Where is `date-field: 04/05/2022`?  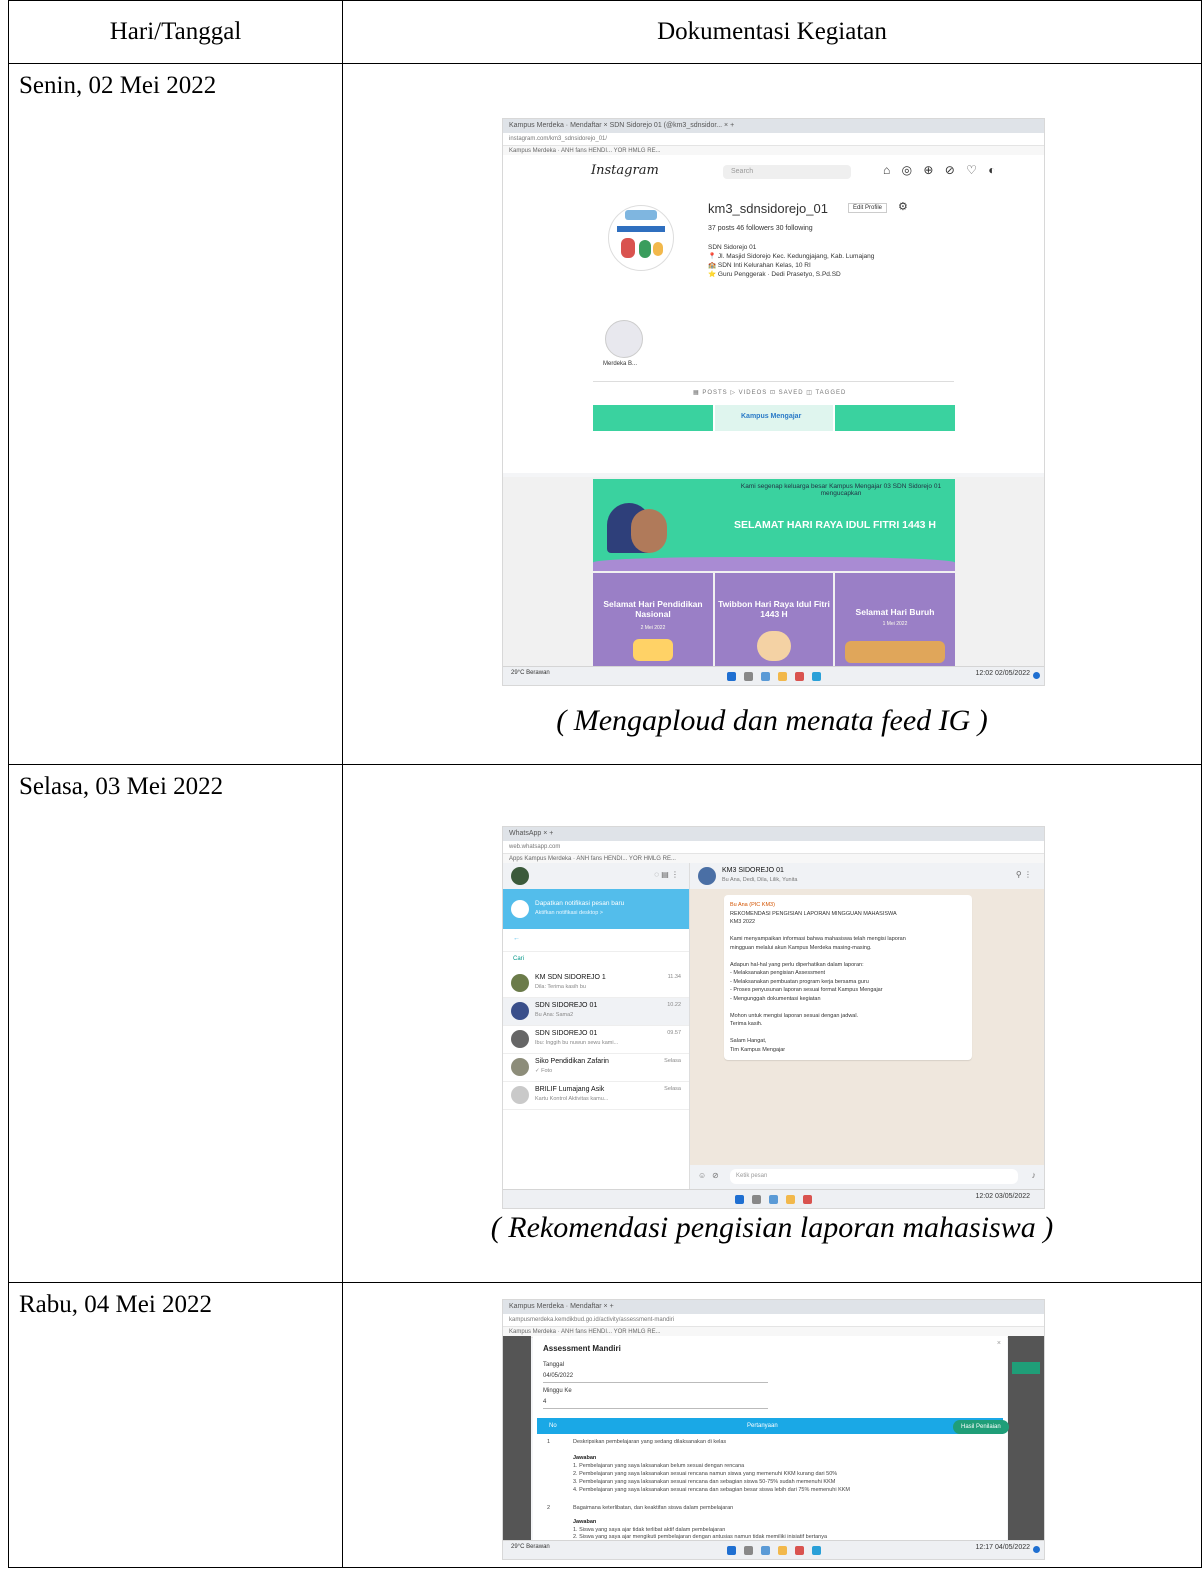 date-field: 04/05/2022 is located at coordinates (655, 1376).